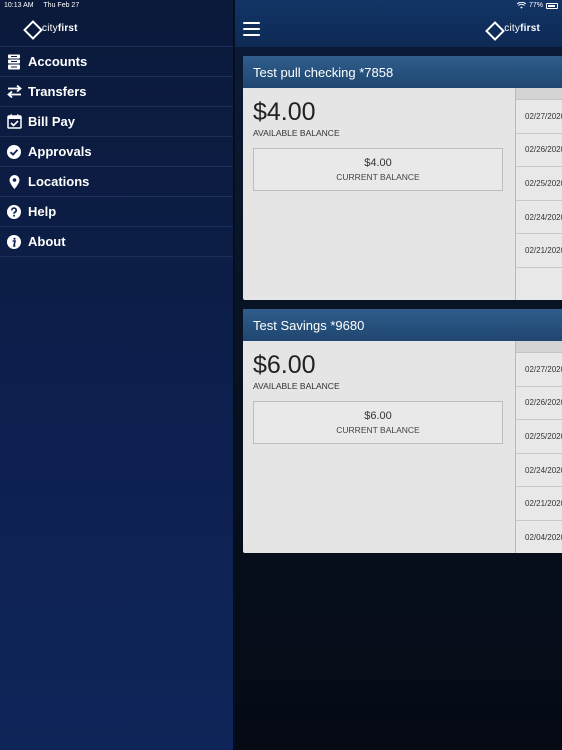  I want to click on current-balance-box: $4.00 CURRENT BALANCE, so click(378, 169).